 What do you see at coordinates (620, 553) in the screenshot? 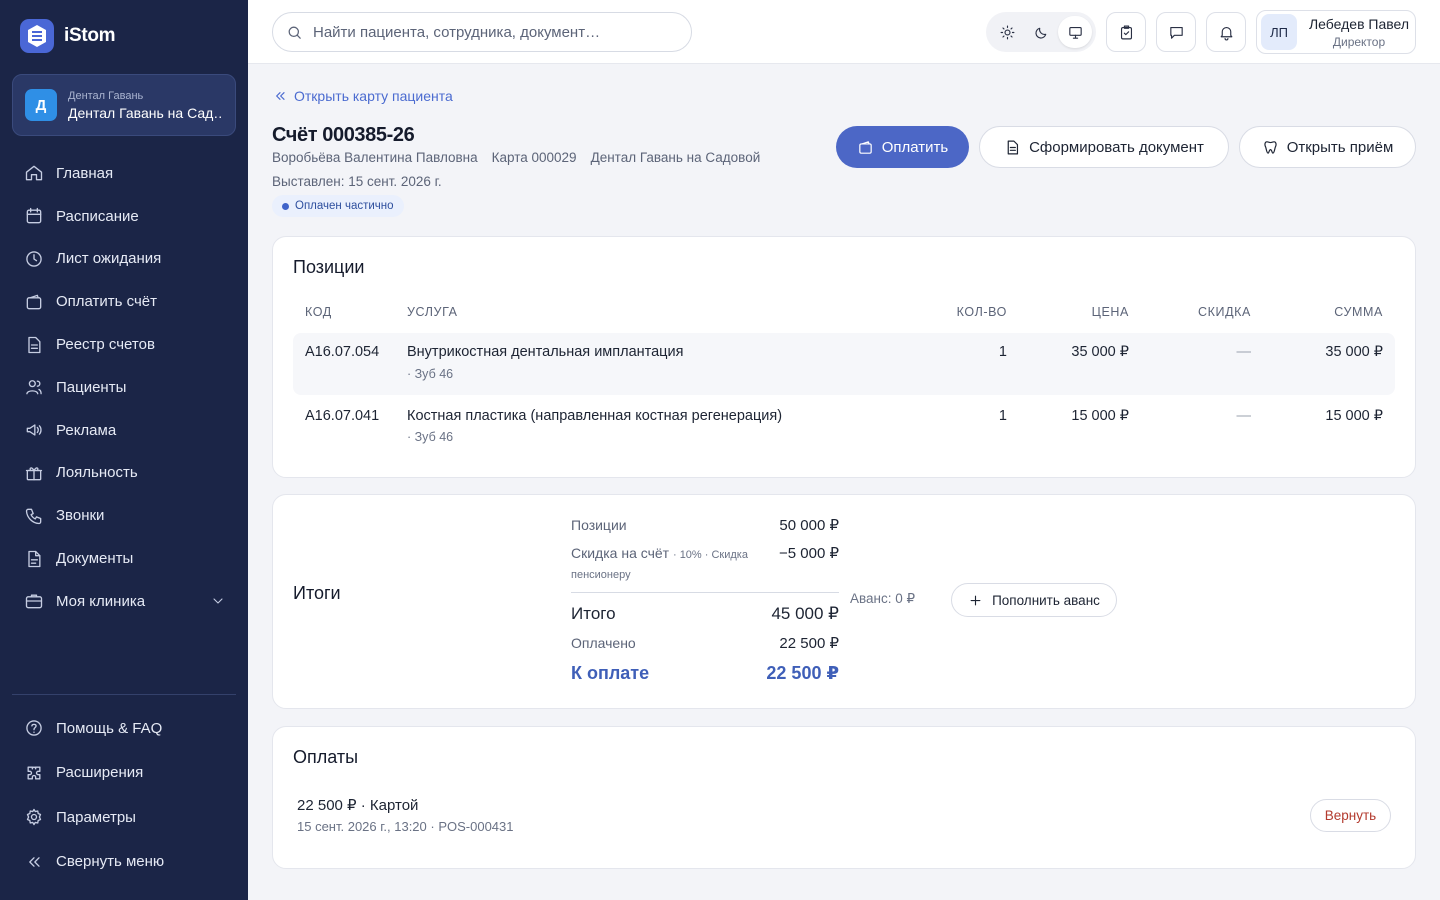
I see `discount-label: Скидка на счёт` at bounding box center [620, 553].